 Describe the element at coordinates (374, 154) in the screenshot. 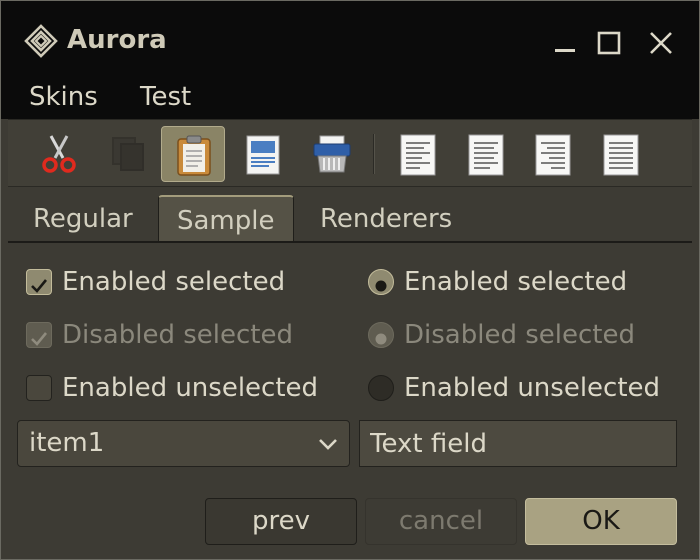

I see `toolbar-separator` at that location.